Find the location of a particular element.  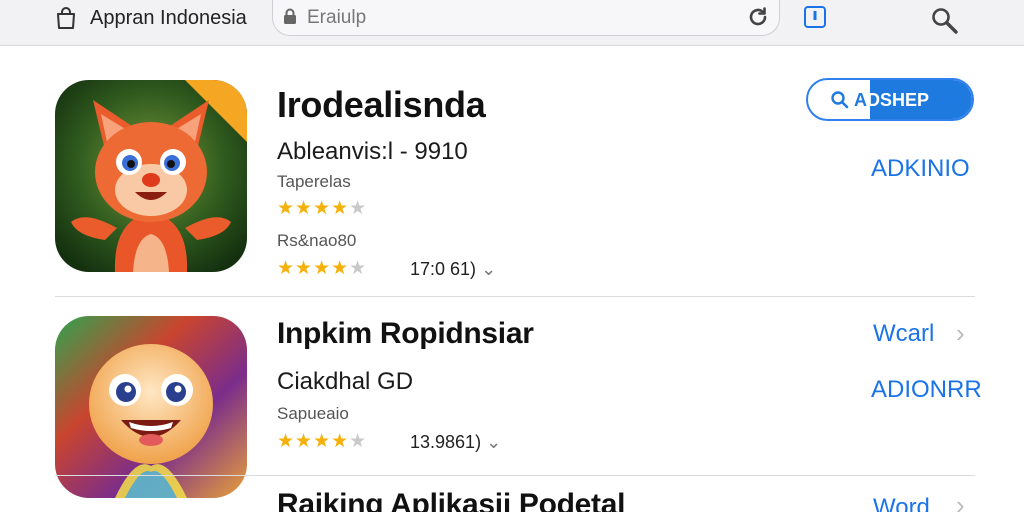

address-text: Eraiulp is located at coordinates (336, 18).